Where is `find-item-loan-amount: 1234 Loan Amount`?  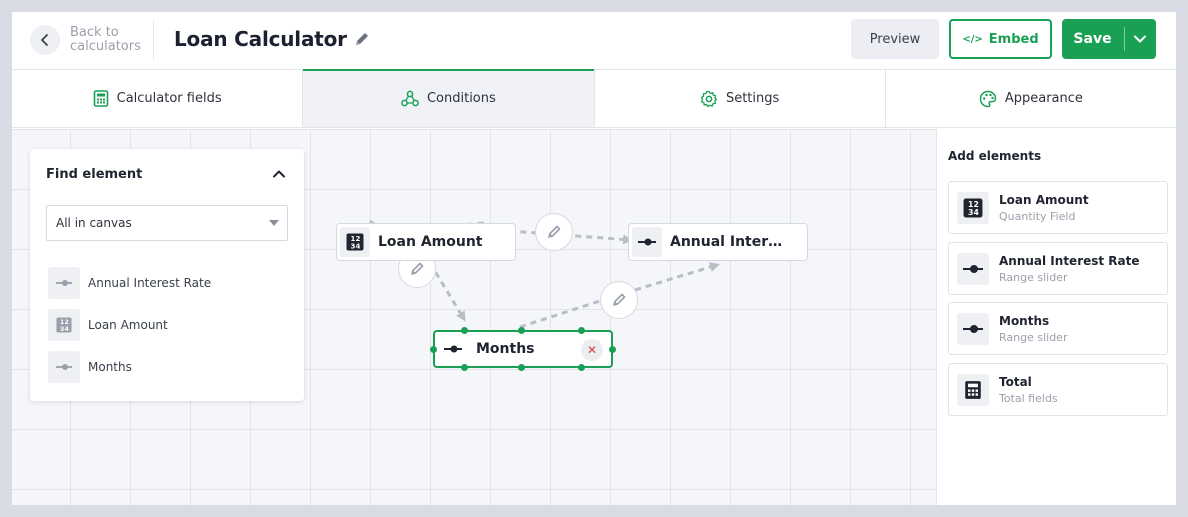
find-item-loan-amount: 1234 Loan Amount is located at coordinates (108, 325).